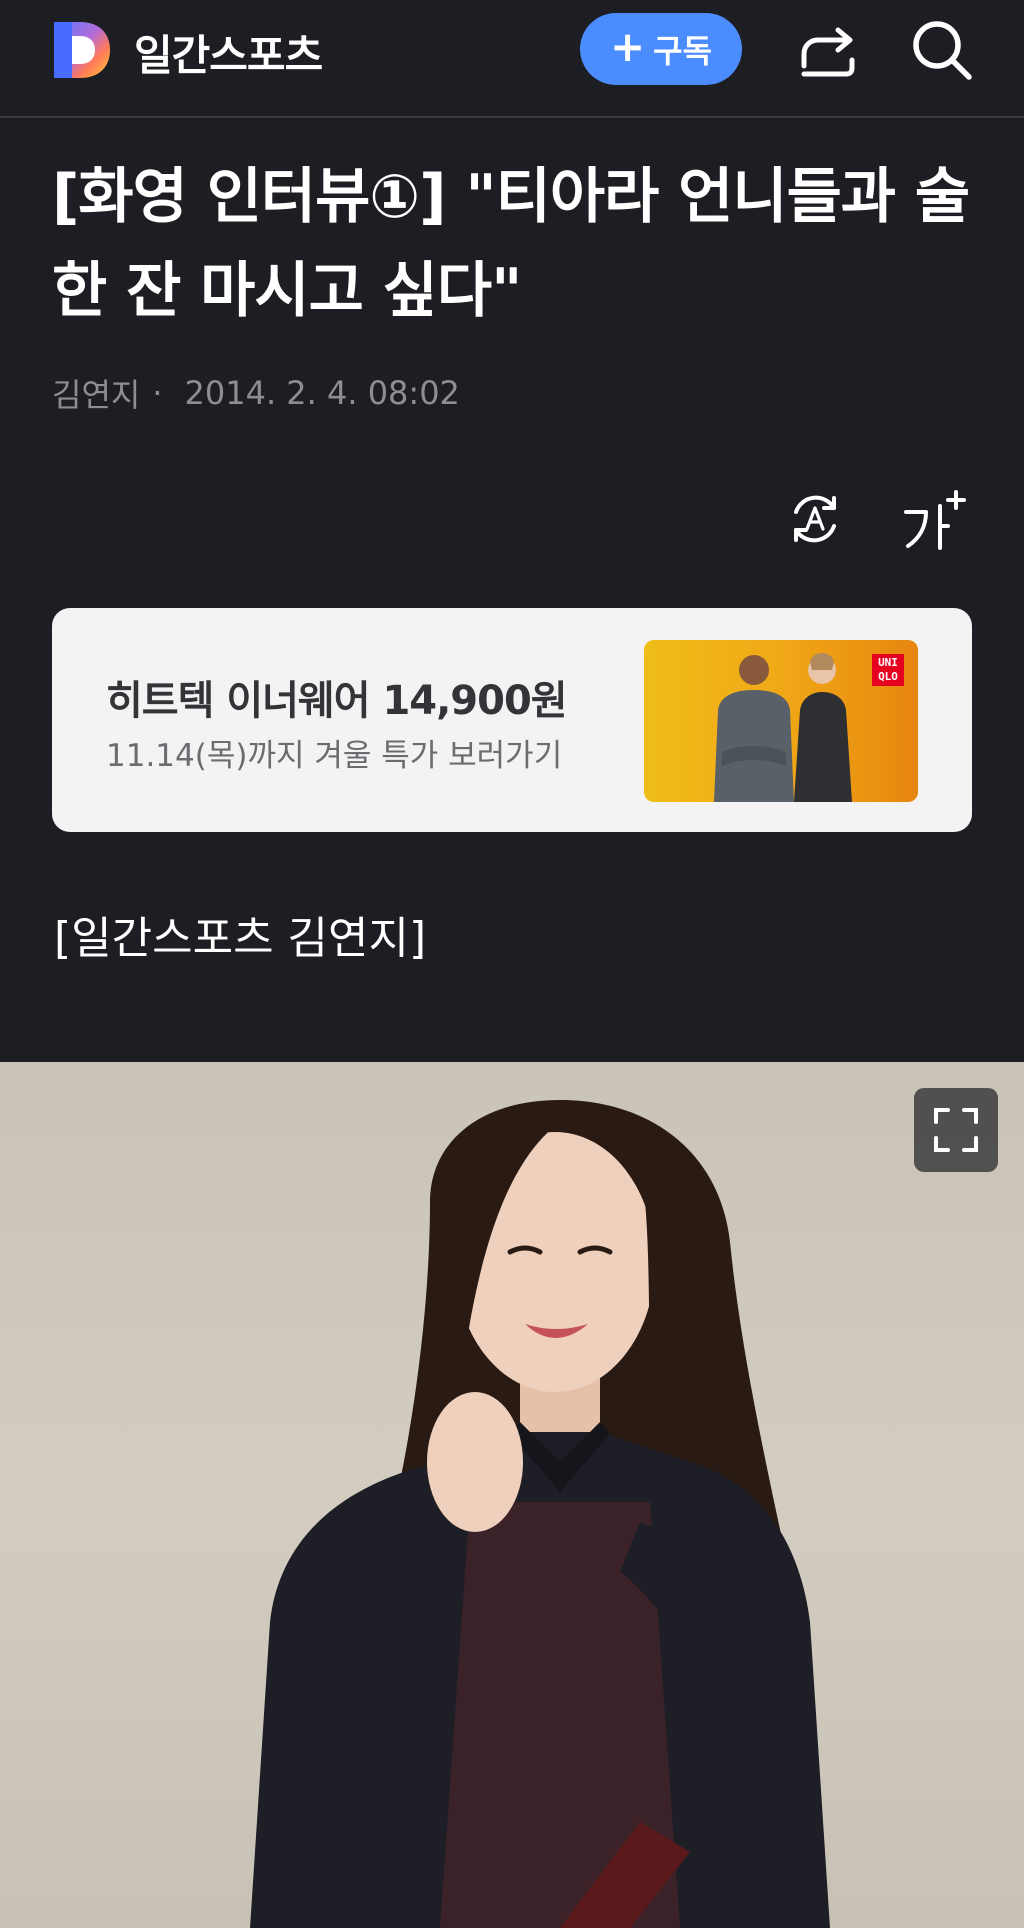 Image resolution: width=1024 pixels, height=1928 pixels. What do you see at coordinates (512, 59) in the screenshot?
I see `top-header: 일간스포츠 + 구독` at bounding box center [512, 59].